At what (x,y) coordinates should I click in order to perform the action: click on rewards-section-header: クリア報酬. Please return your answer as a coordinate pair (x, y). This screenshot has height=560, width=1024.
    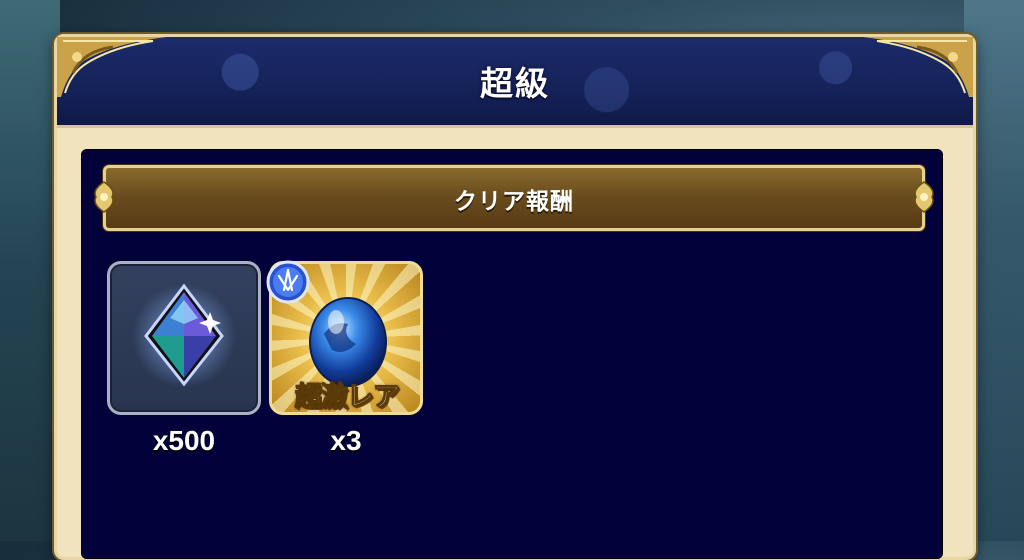
    Looking at the image, I should click on (514, 198).